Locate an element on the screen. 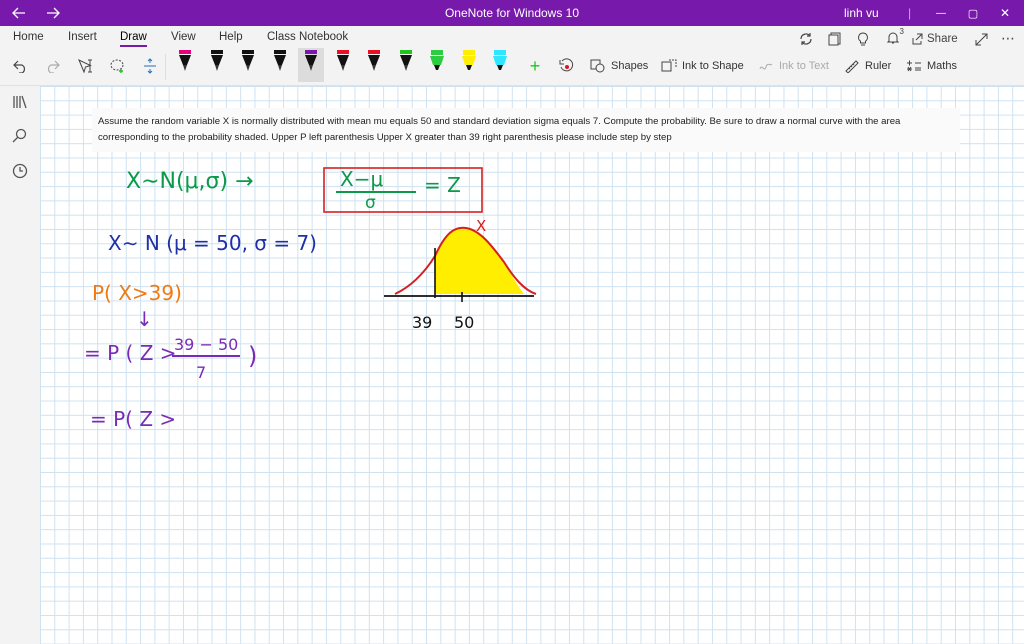 The image size is (1024, 644). navigation-rail is located at coordinates (20, 365).